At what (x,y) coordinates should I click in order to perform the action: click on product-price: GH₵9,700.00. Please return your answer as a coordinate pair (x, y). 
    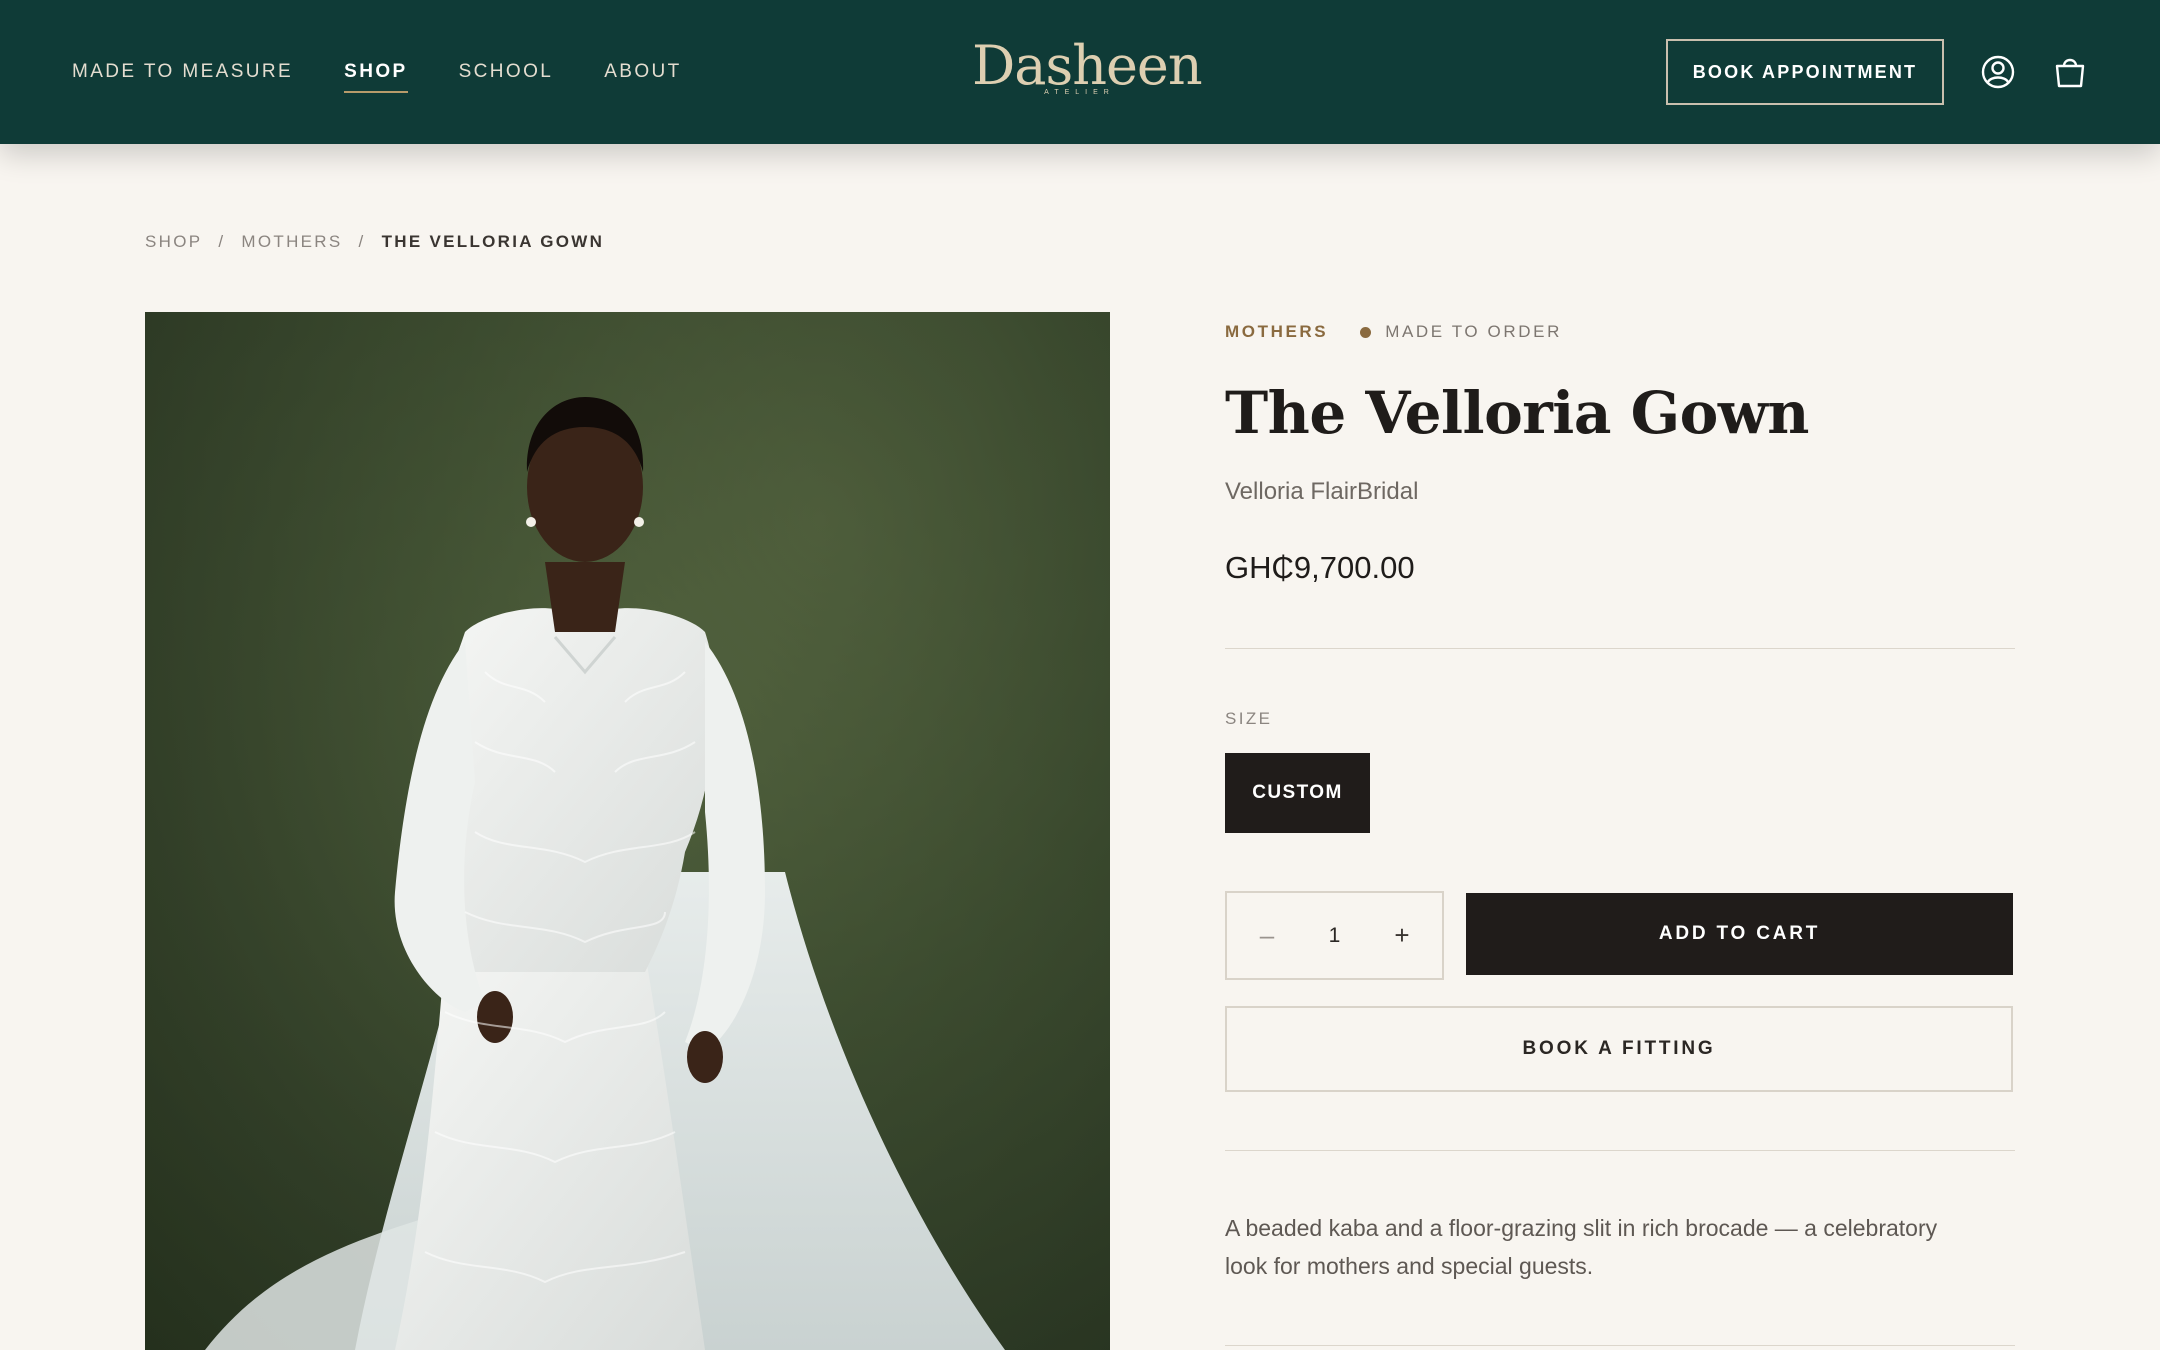
    Looking at the image, I should click on (1320, 567).